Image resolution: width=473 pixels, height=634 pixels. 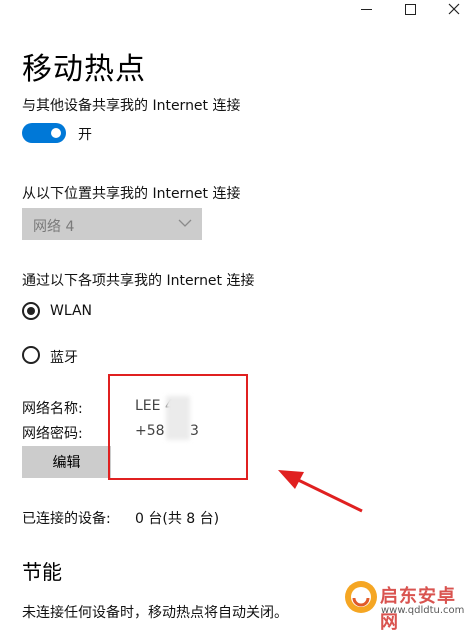 I want to click on radio-dot, so click(x=31, y=311).